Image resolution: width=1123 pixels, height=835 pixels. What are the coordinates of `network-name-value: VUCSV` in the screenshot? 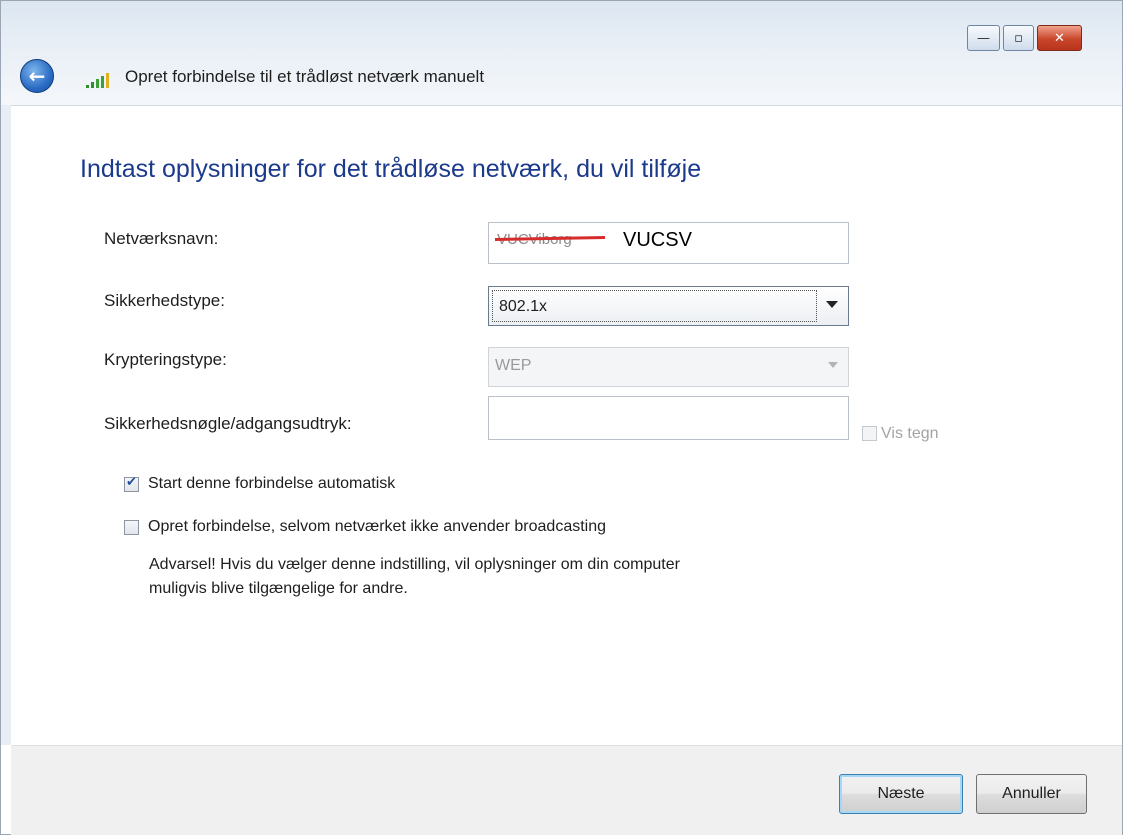 It's located at (657, 240).